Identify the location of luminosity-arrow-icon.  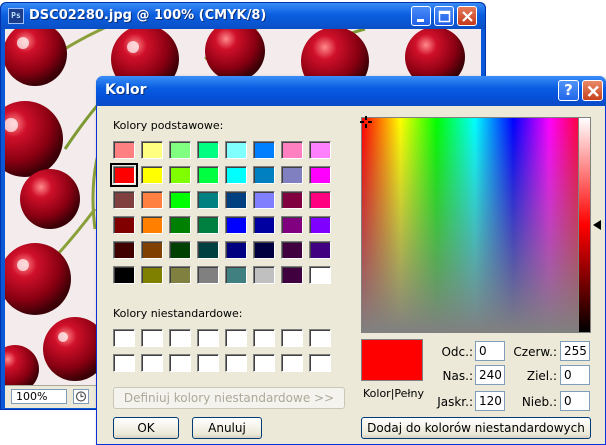
(597, 225).